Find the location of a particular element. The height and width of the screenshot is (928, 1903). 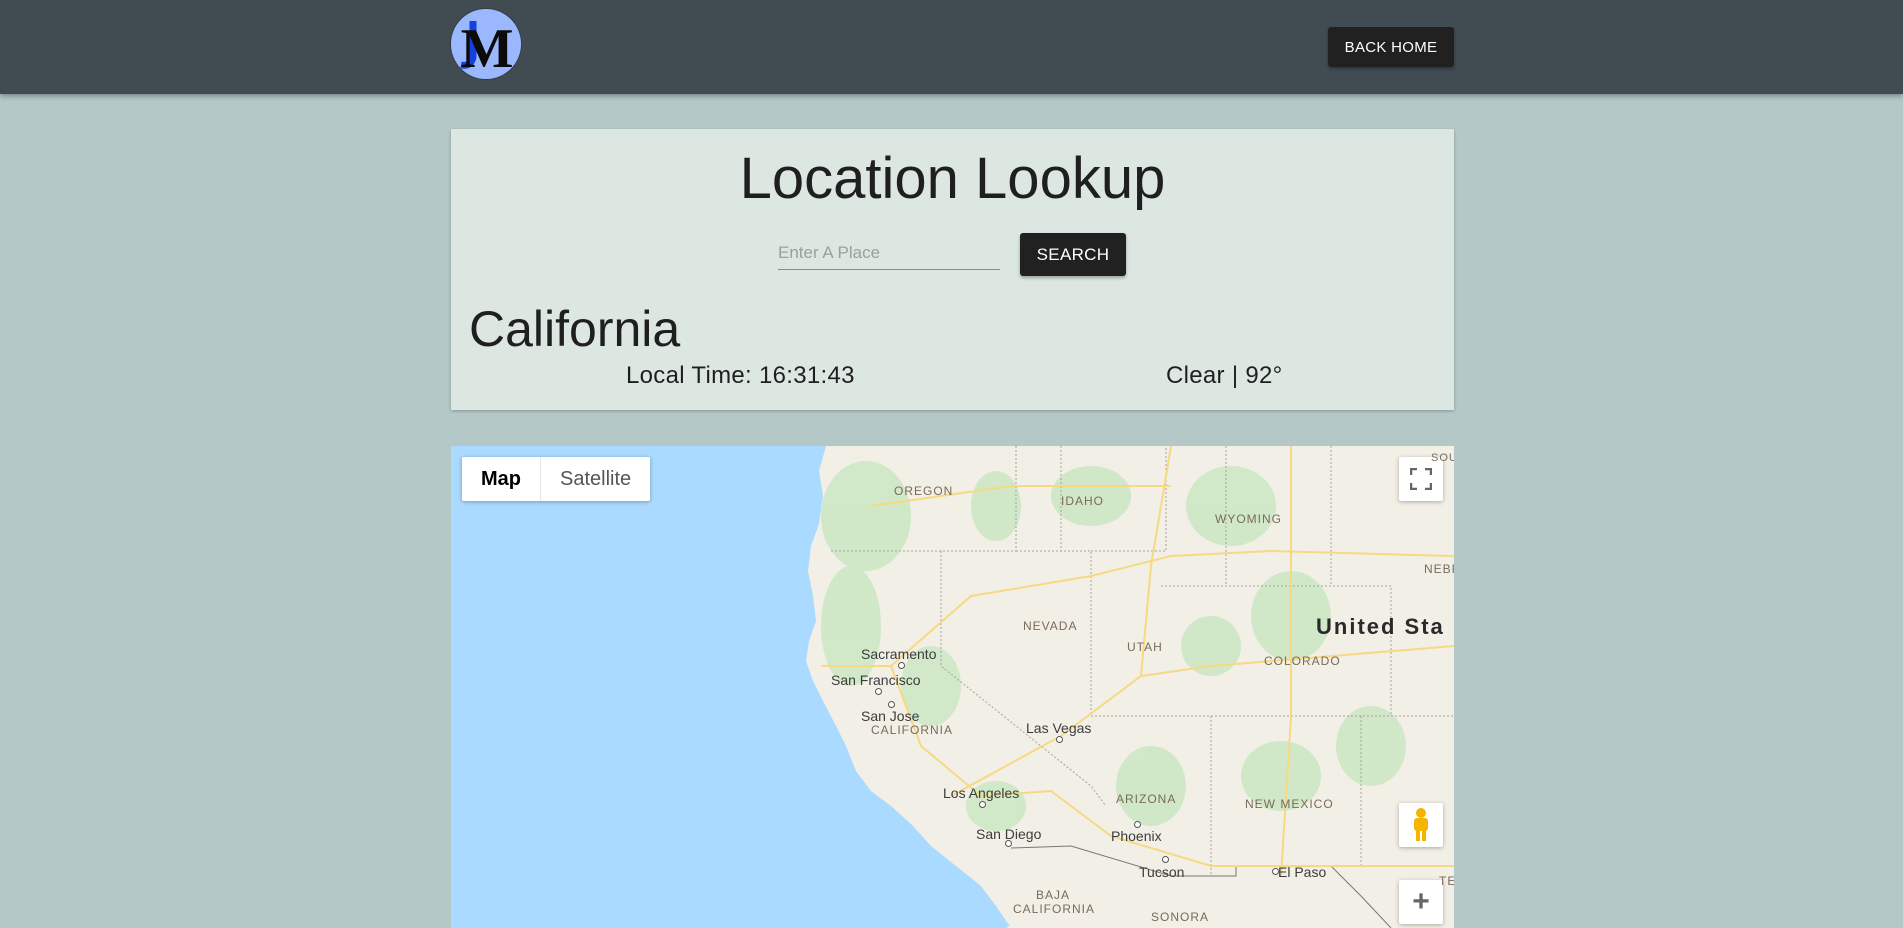

fullscreen-icon is located at coordinates (1421, 479).